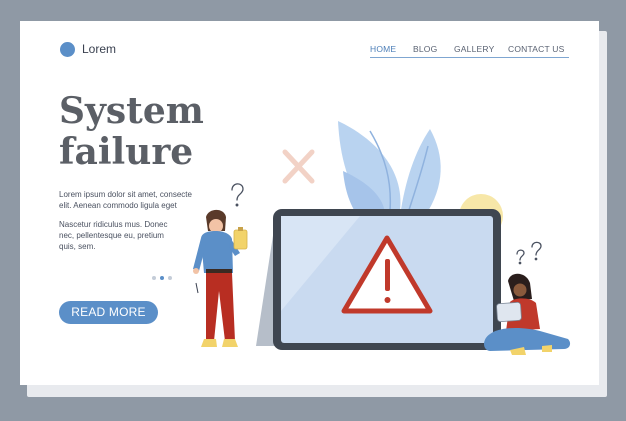 The image size is (626, 421). What do you see at coordinates (389, 170) in the screenshot?
I see `leaves-decoration` at bounding box center [389, 170].